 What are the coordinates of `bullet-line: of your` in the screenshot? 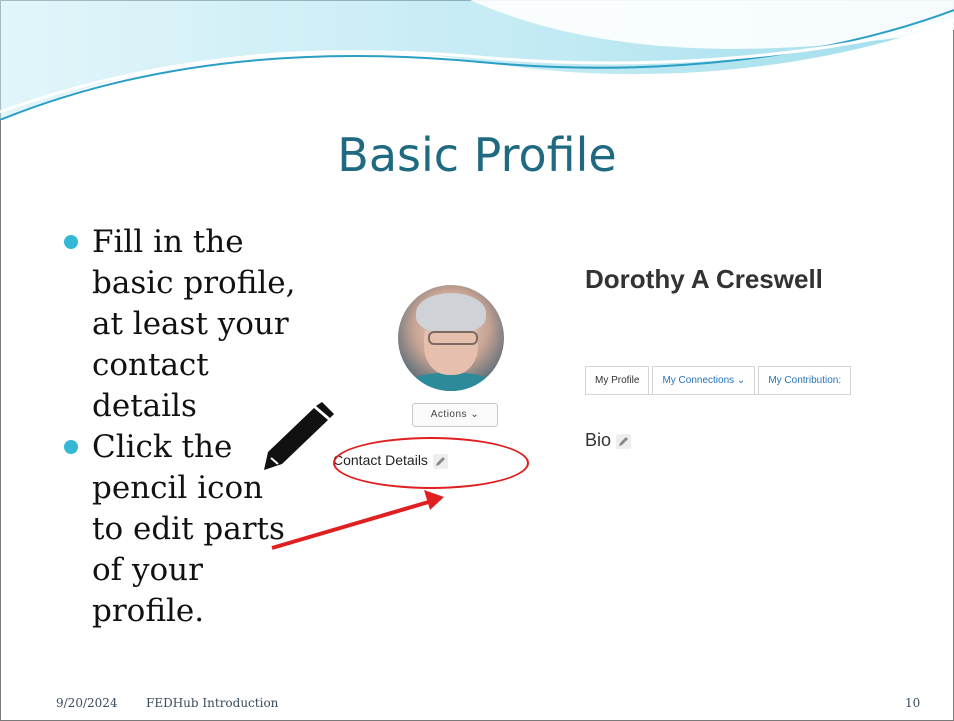 It's located at (147, 570).